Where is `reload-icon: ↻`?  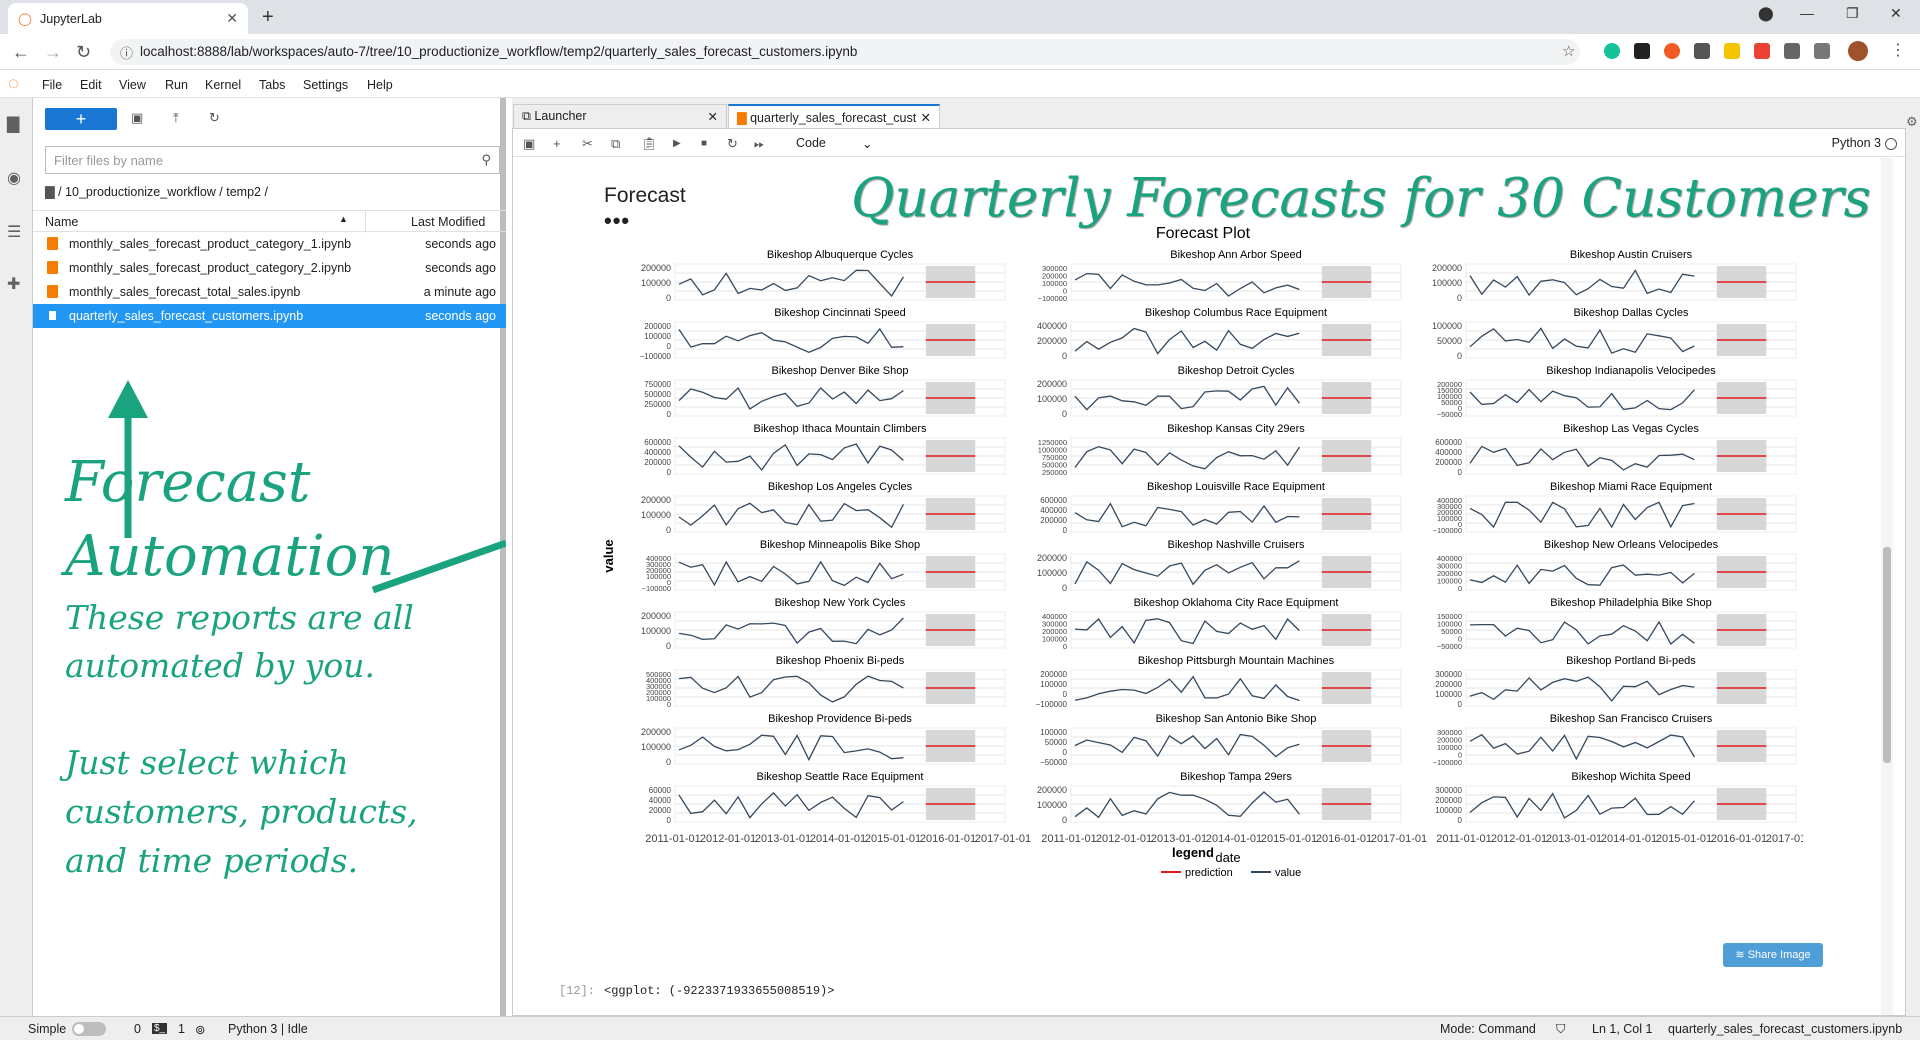
reload-icon: ↻ is located at coordinates (83, 52).